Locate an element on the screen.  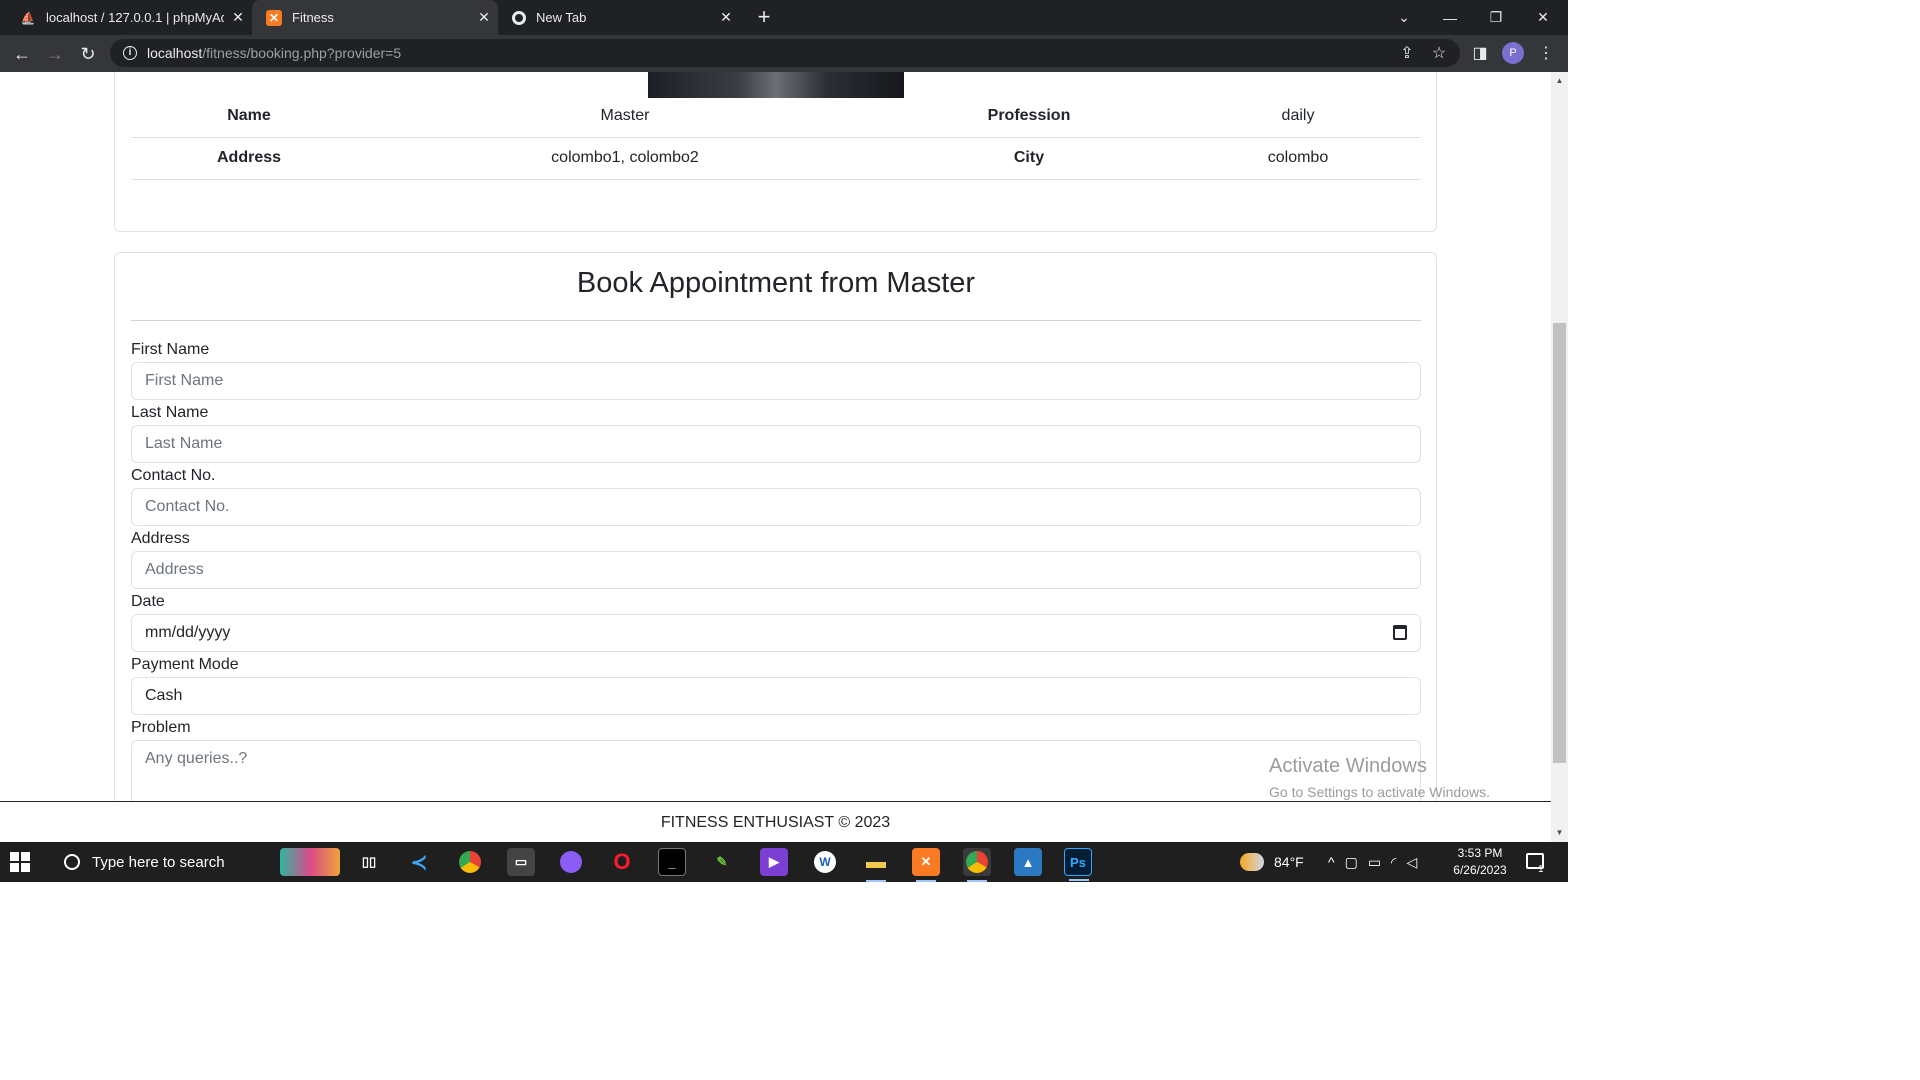
clock-time: 3:53 PM is located at coordinates (1480, 853).